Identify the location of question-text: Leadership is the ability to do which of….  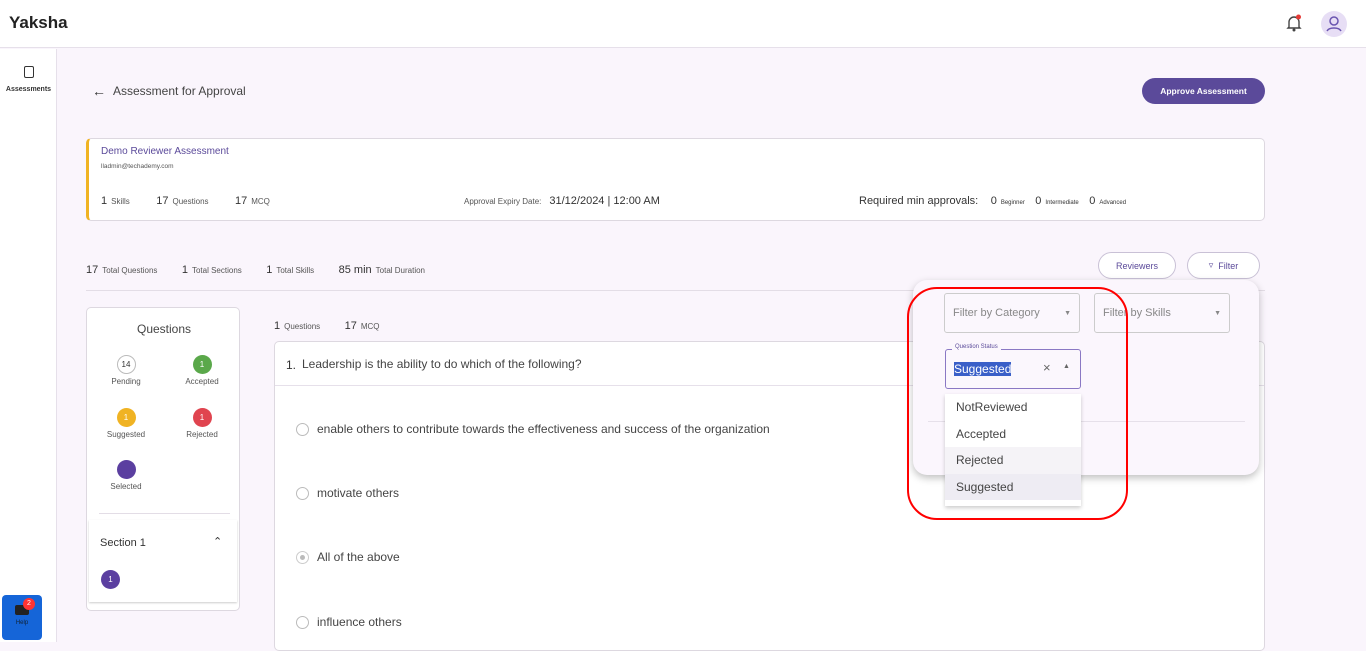
(442, 364).